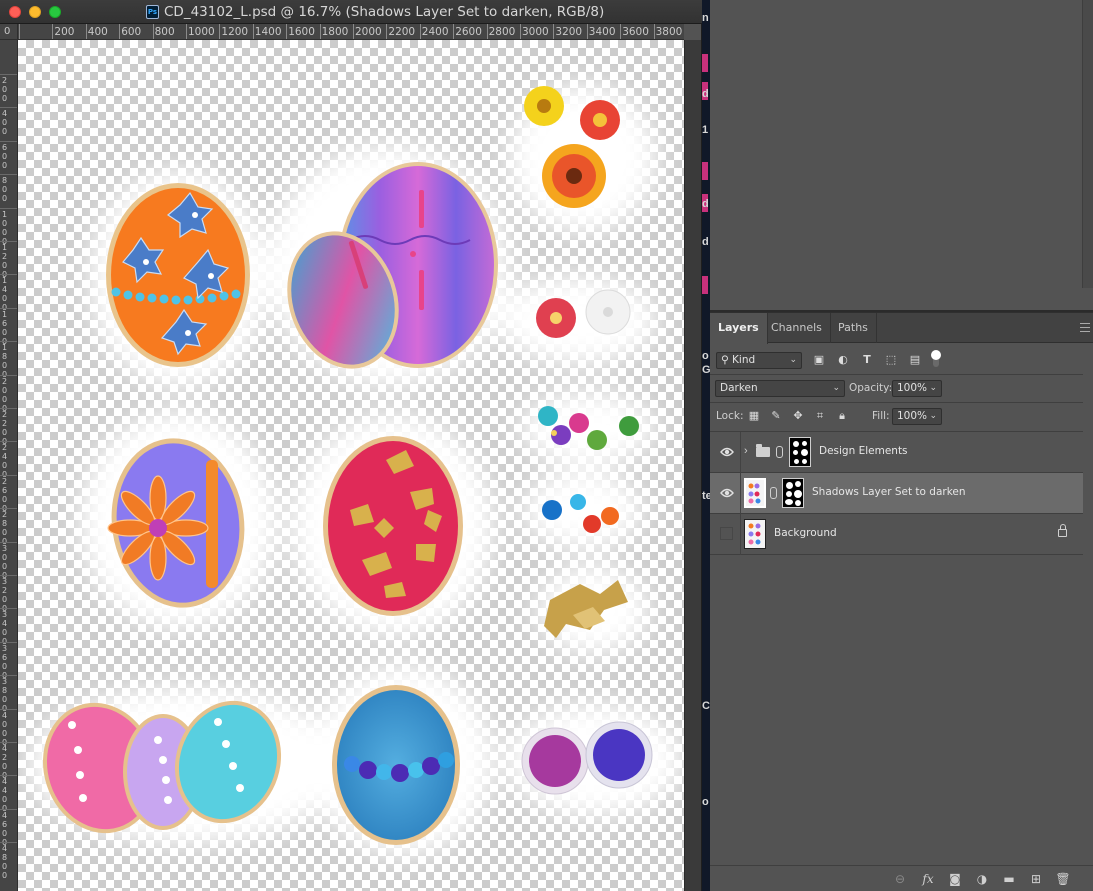 This screenshot has width=1093, height=891. Describe the element at coordinates (915, 360) in the screenshot. I see `filter-smart-object-icon: ▤` at that location.